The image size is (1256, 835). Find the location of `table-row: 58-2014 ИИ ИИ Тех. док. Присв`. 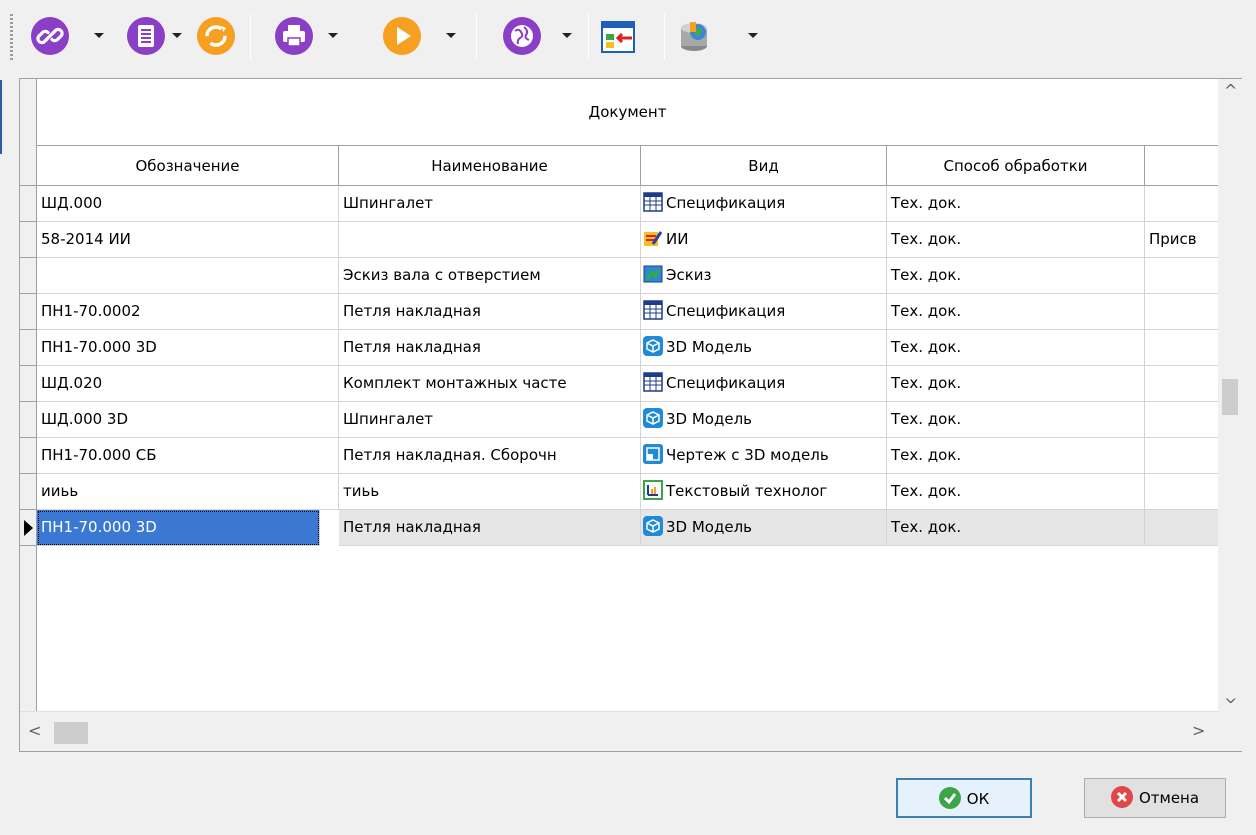

table-row: 58-2014 ИИ ИИ Тех. док. Присв is located at coordinates (627, 240).